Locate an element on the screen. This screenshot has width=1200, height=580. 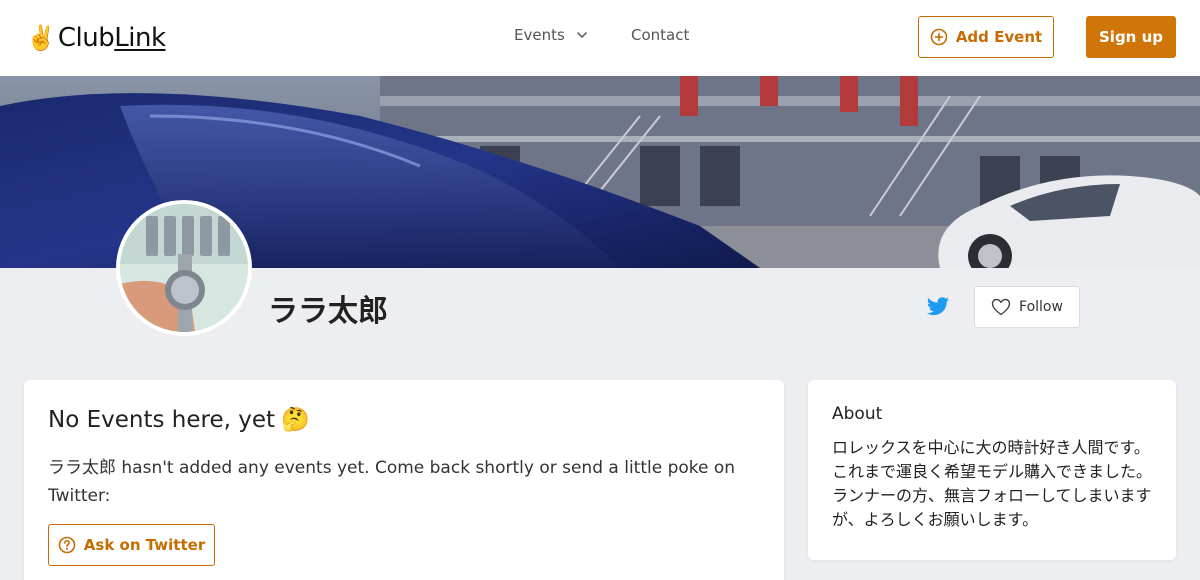
heart-icon is located at coordinates (1001, 307).